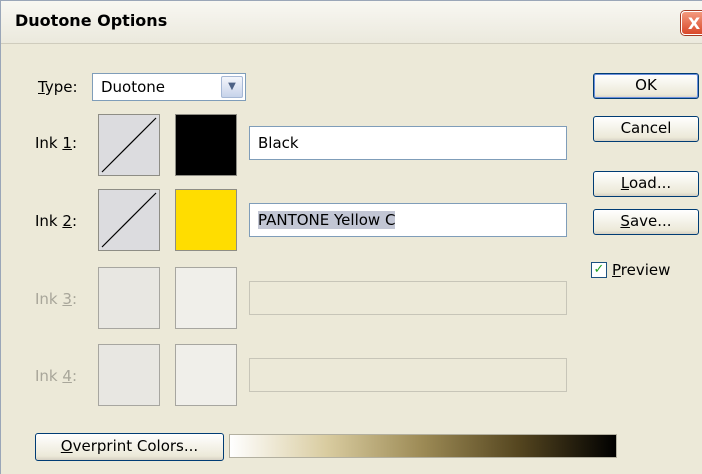  What do you see at coordinates (408, 220) in the screenshot?
I see `ink-2-name-field: PANTONE Yellow C` at bounding box center [408, 220].